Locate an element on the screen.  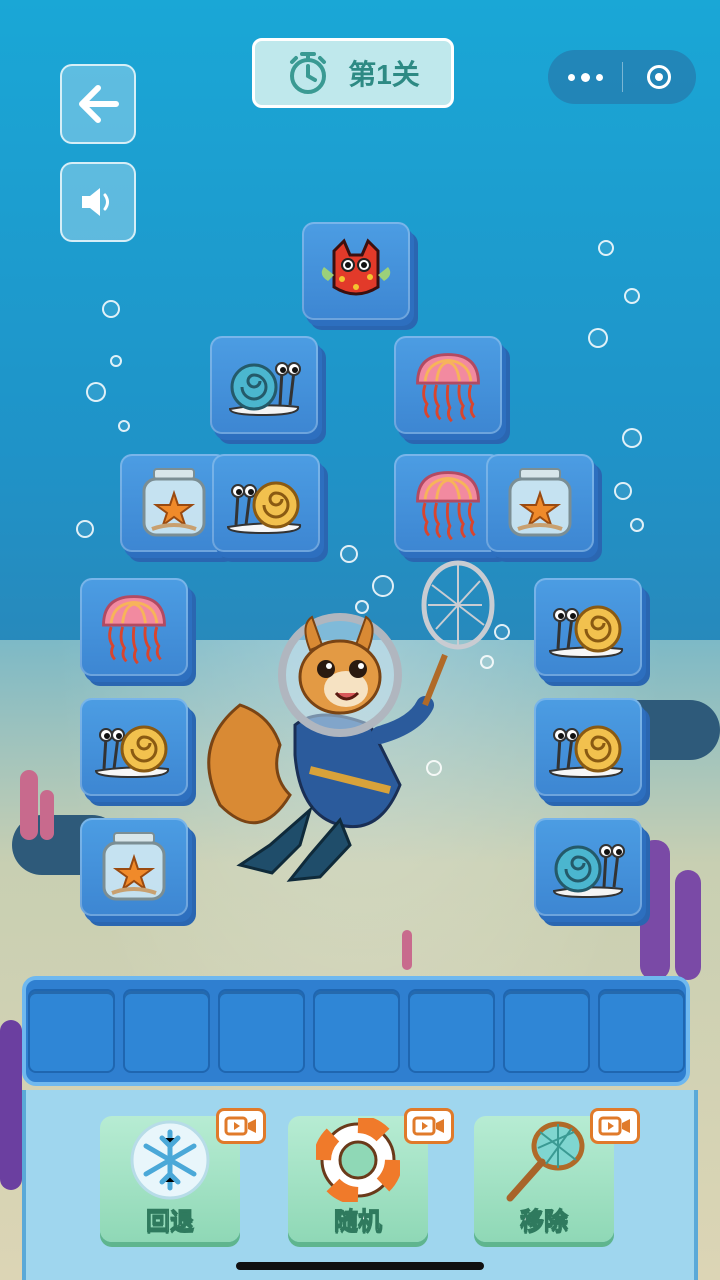
speaker-icon is located at coordinates (95, 202).